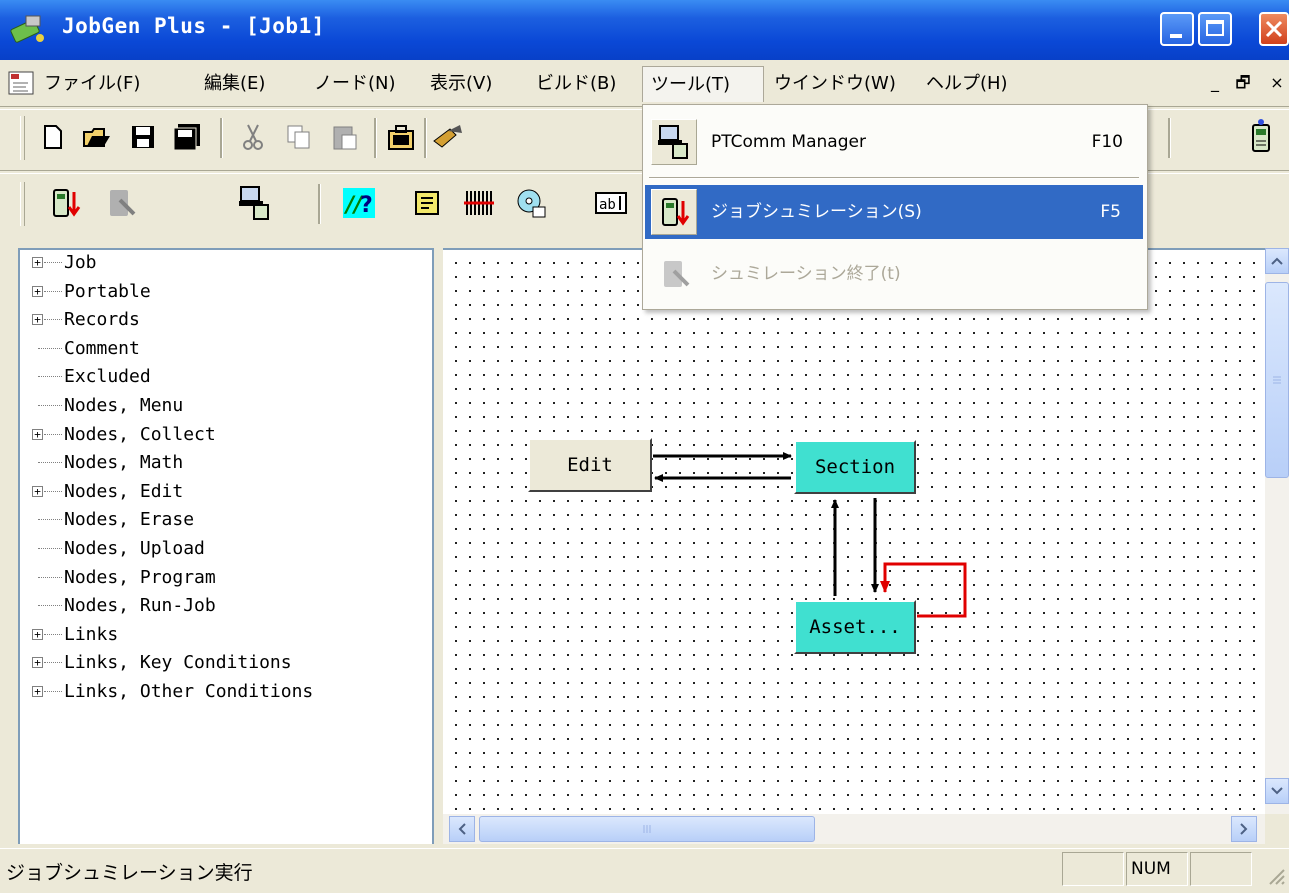 The width and height of the screenshot is (1289, 893). I want to click on menu-edit: 編集(E), so click(234, 84).